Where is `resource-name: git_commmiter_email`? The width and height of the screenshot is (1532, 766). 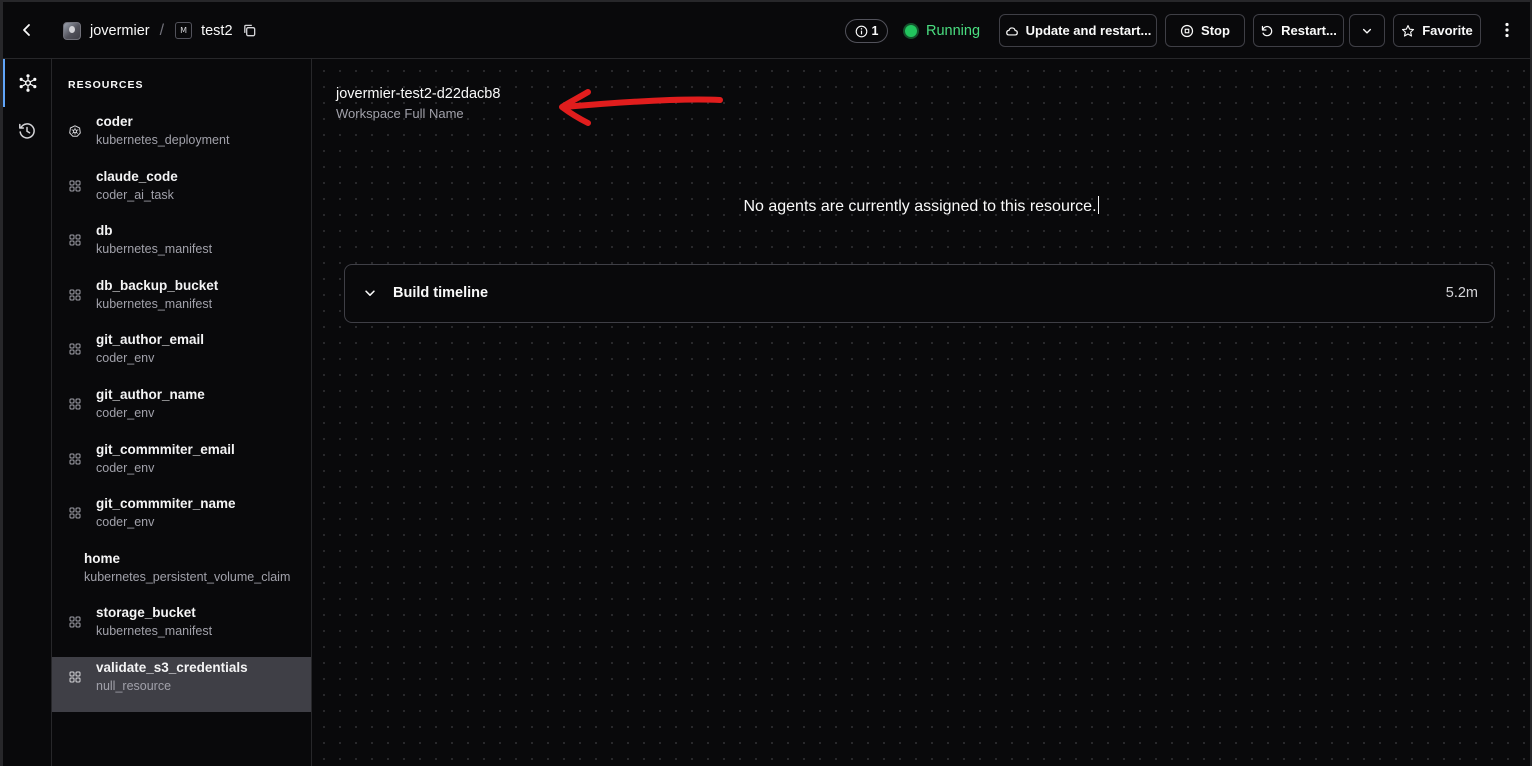 resource-name: git_commmiter_email is located at coordinates (165, 449).